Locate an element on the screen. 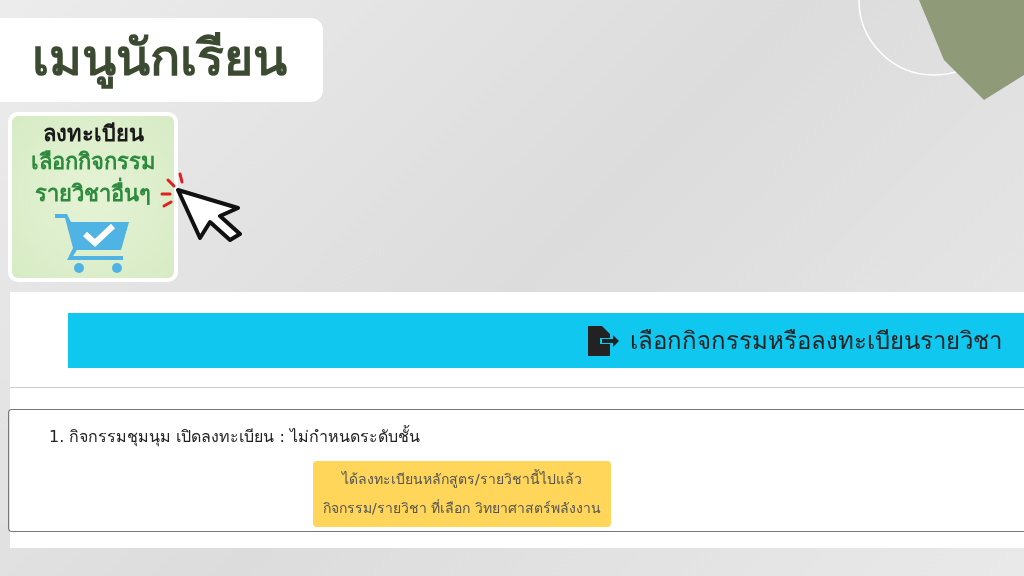 This screenshot has width=1024, height=576. activity-label: 1. กิจกรรมชุมนุม เปิดลงทะเบียน : ไม่กำหนดระดับชั้น is located at coordinates (235, 436).